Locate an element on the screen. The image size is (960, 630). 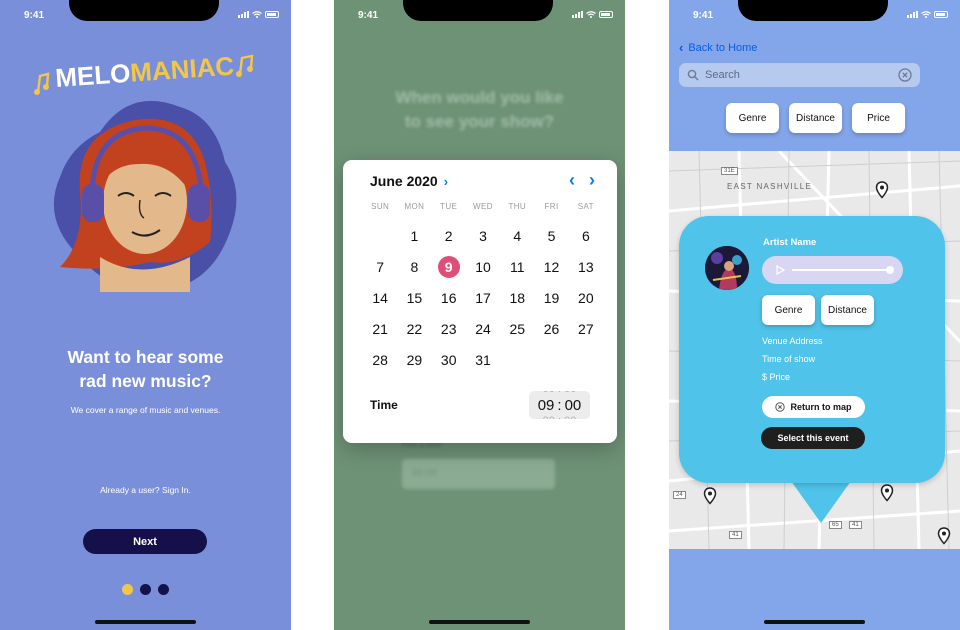
day-cell: 13 is located at coordinates (586, 266).